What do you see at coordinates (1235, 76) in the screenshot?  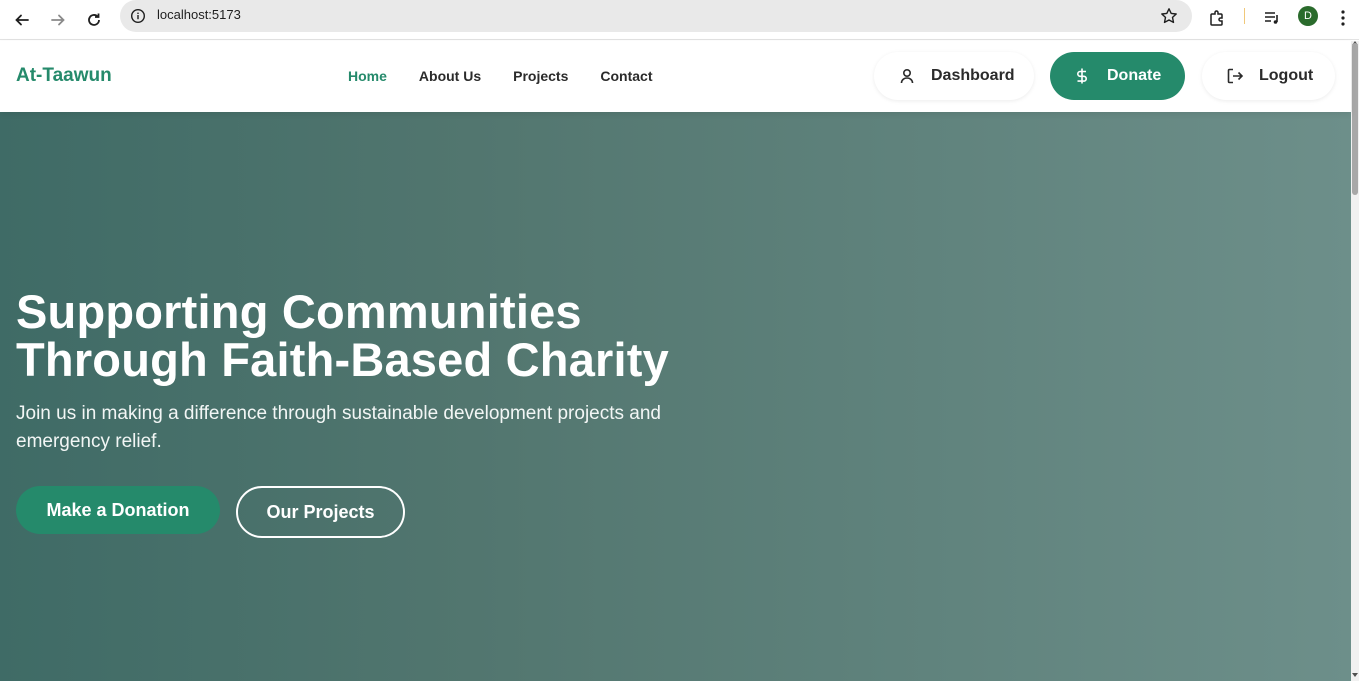 I see `logout-icon` at bounding box center [1235, 76].